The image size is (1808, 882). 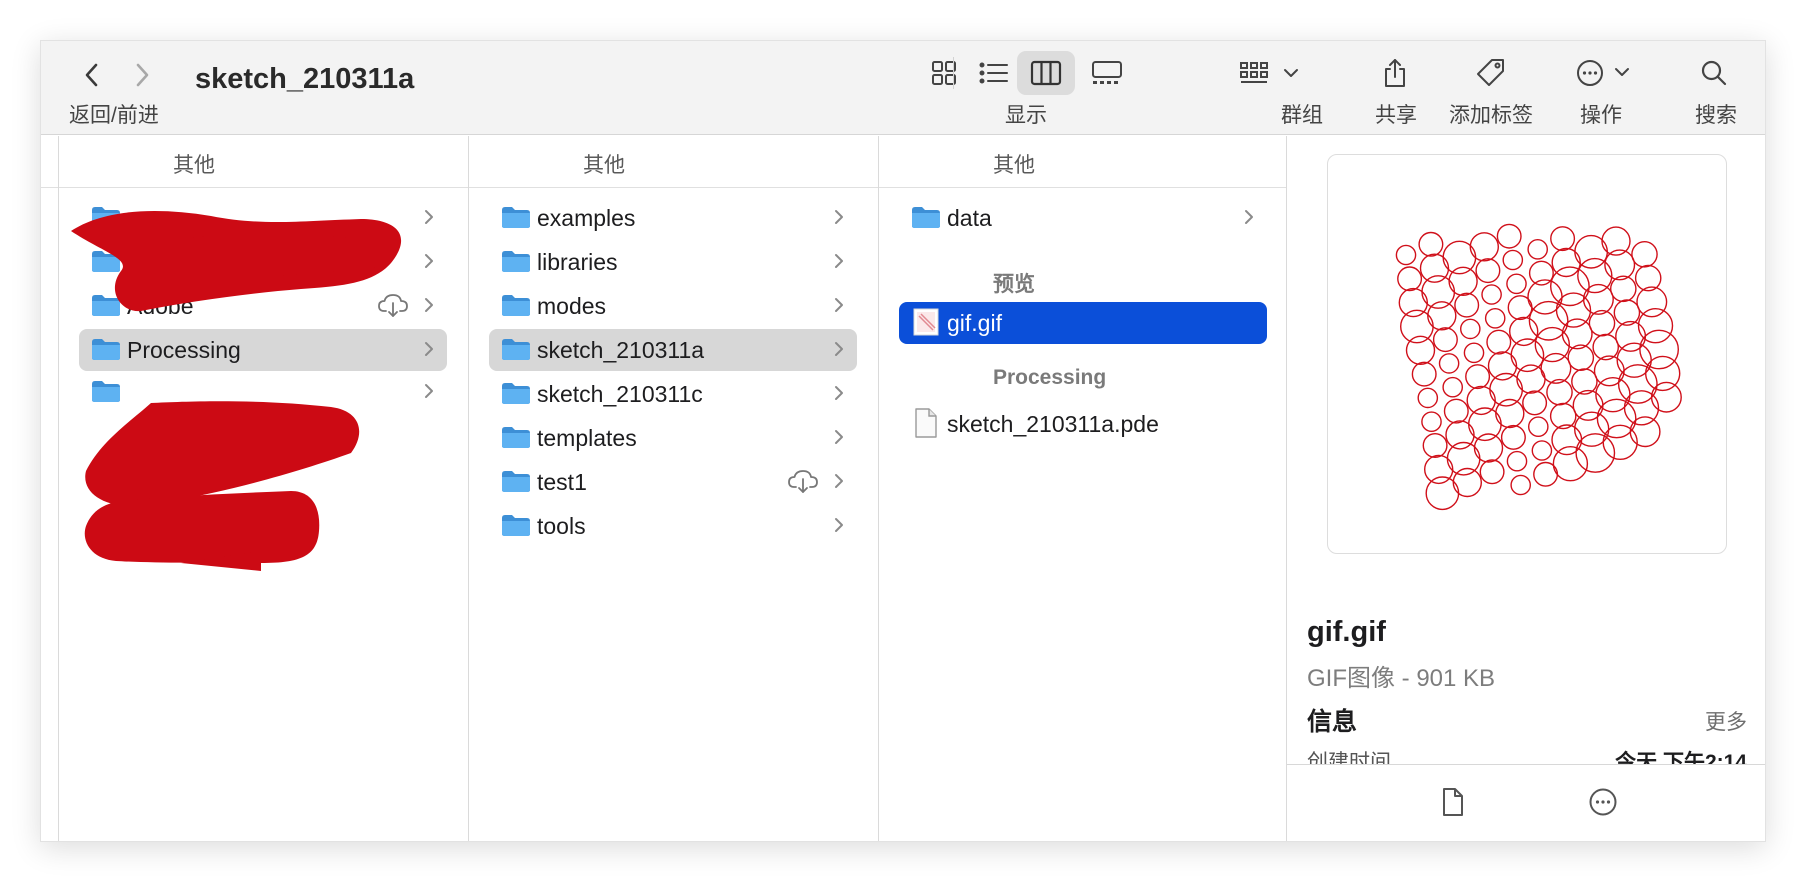 I want to click on column-1-item-label: Adobe, so click(x=160, y=306).